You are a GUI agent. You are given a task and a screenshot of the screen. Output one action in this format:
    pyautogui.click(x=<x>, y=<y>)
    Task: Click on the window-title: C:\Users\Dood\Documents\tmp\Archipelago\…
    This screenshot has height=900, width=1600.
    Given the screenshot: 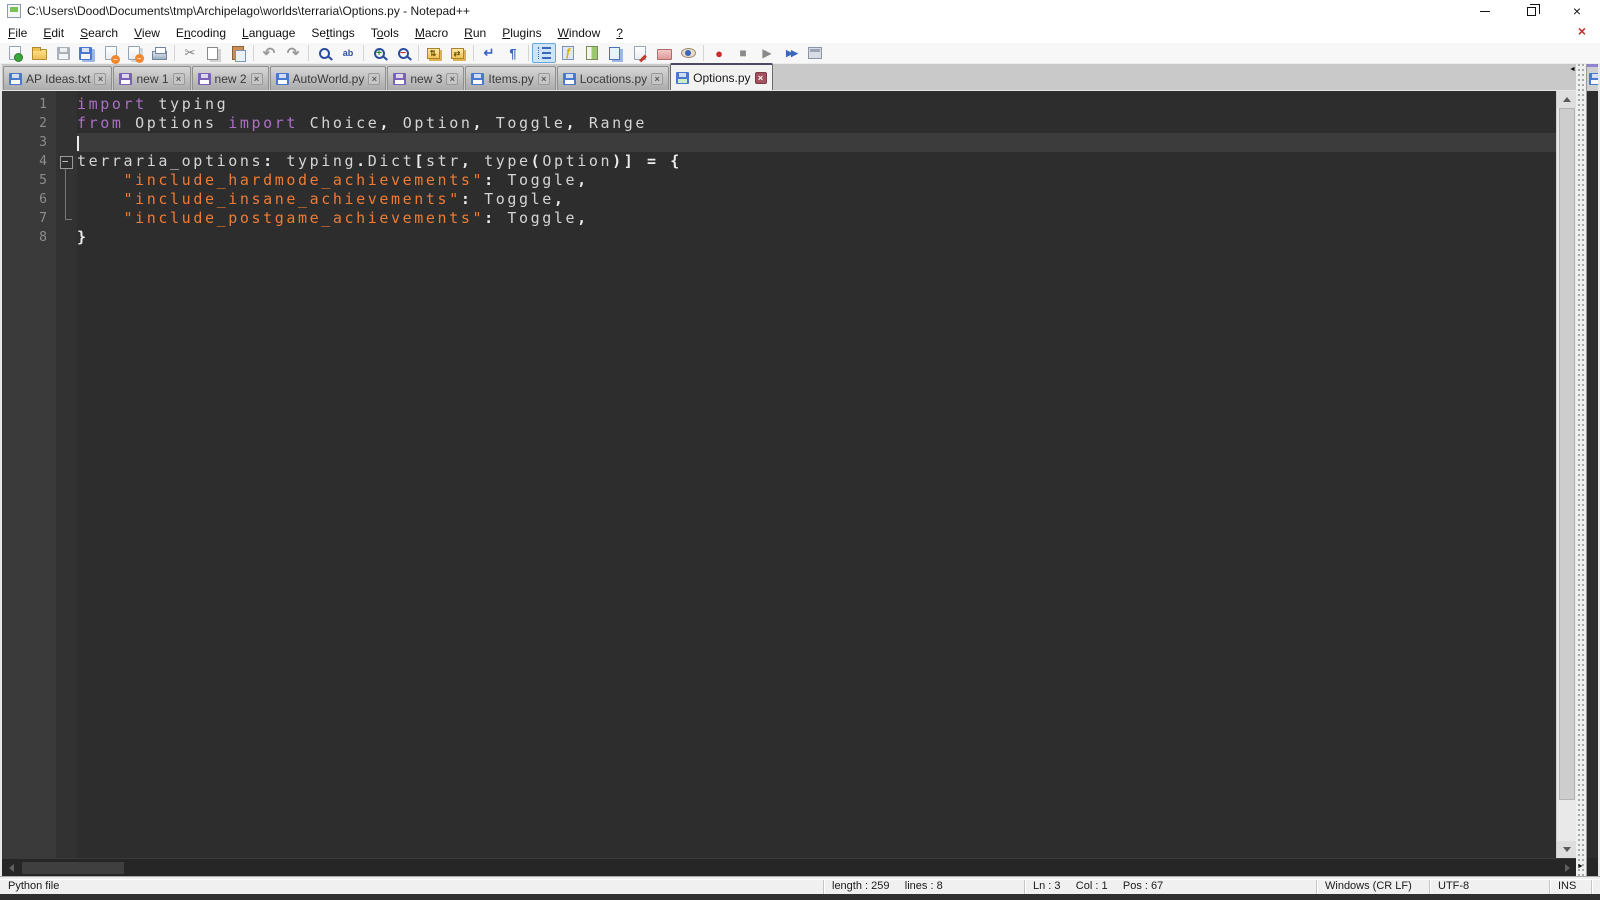 What is the action you would take?
    pyautogui.click(x=248, y=11)
    